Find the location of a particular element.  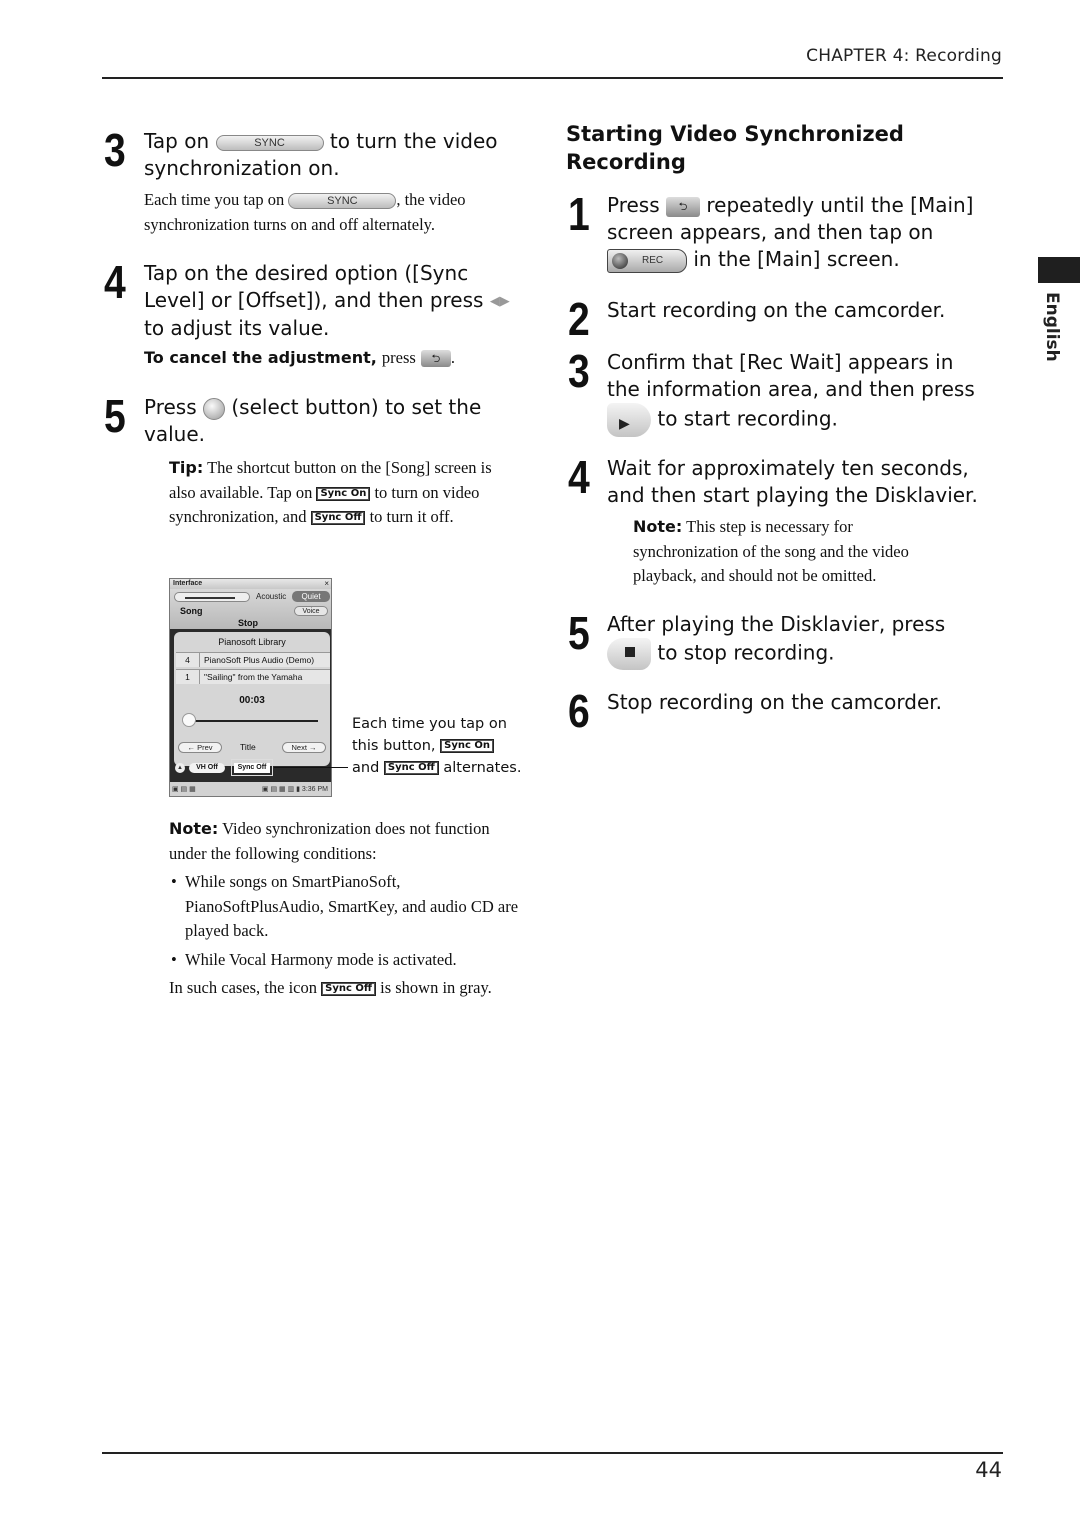

device-taskbar: ▣ ▤ ▦ ▣ ▤ ▦ ▥ ▮ 3:36 PM is located at coordinates (250, 789).